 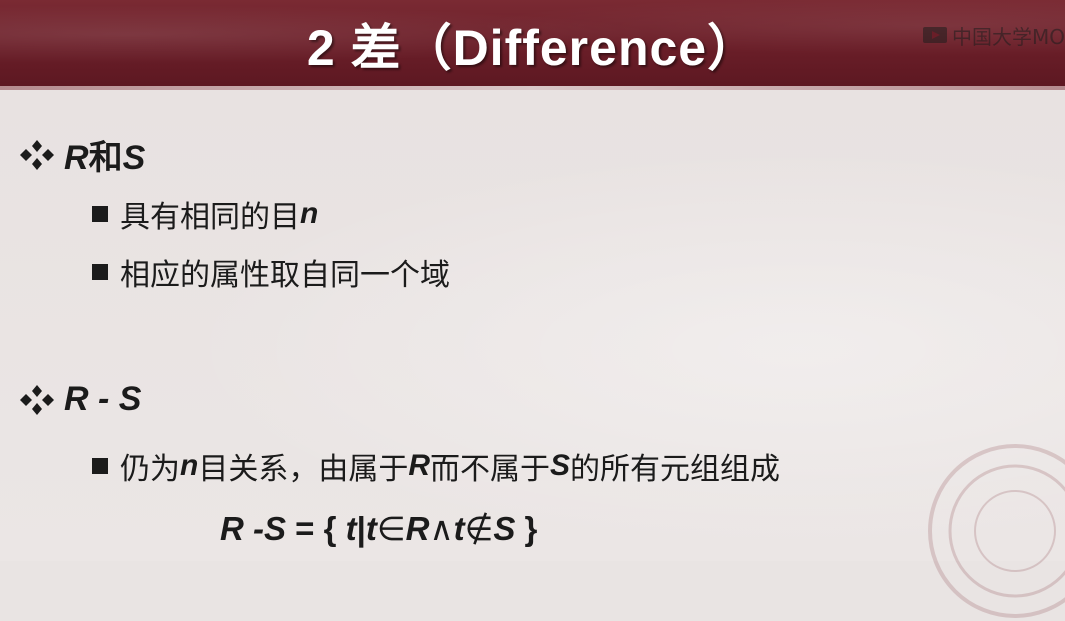 I want to click on slide-title: 2 差（Difference）, so click(x=532, y=48).